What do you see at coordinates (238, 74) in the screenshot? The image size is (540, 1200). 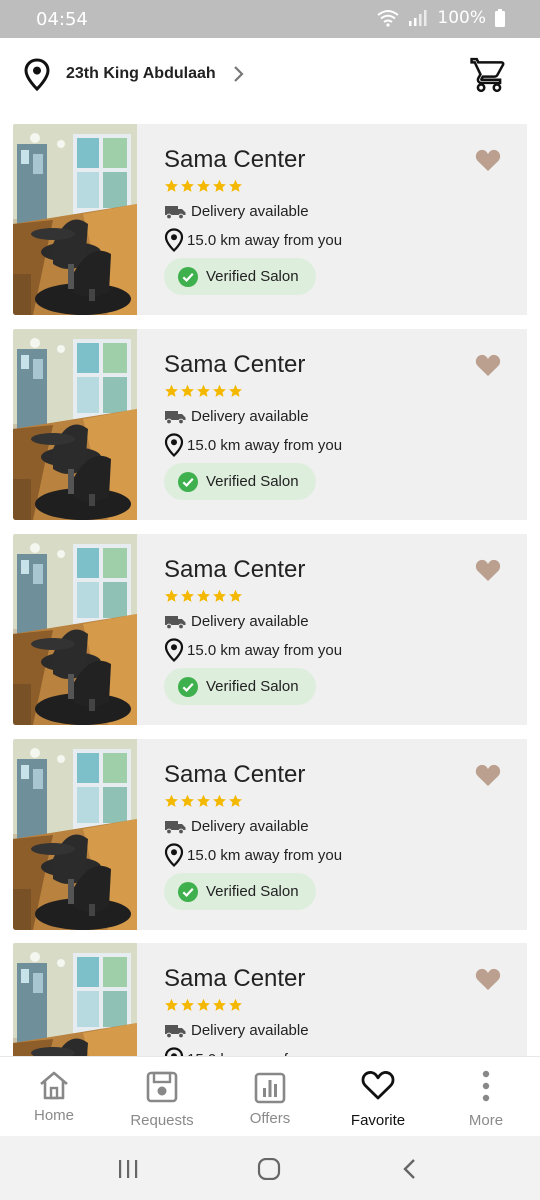 I see `chevron-right-icon` at bounding box center [238, 74].